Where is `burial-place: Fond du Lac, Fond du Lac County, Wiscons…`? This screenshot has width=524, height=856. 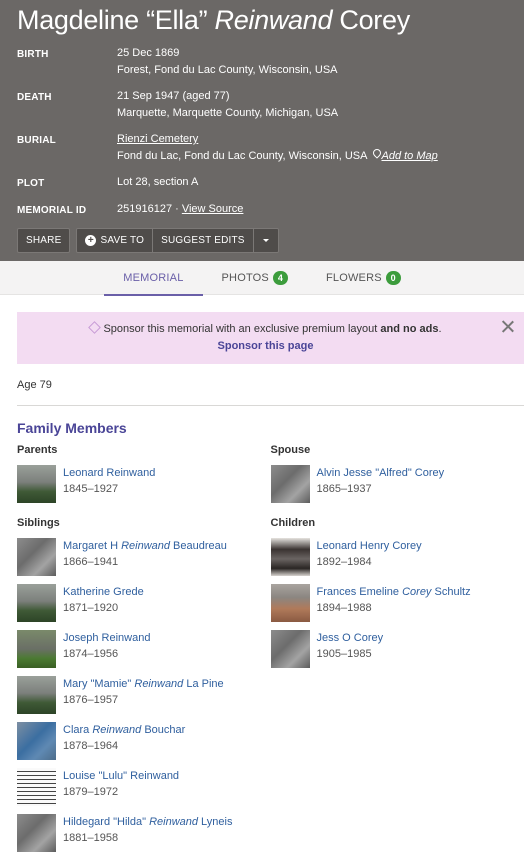
burial-place: Fond du Lac, Fond du Lac County, Wiscons… is located at coordinates (242, 156).